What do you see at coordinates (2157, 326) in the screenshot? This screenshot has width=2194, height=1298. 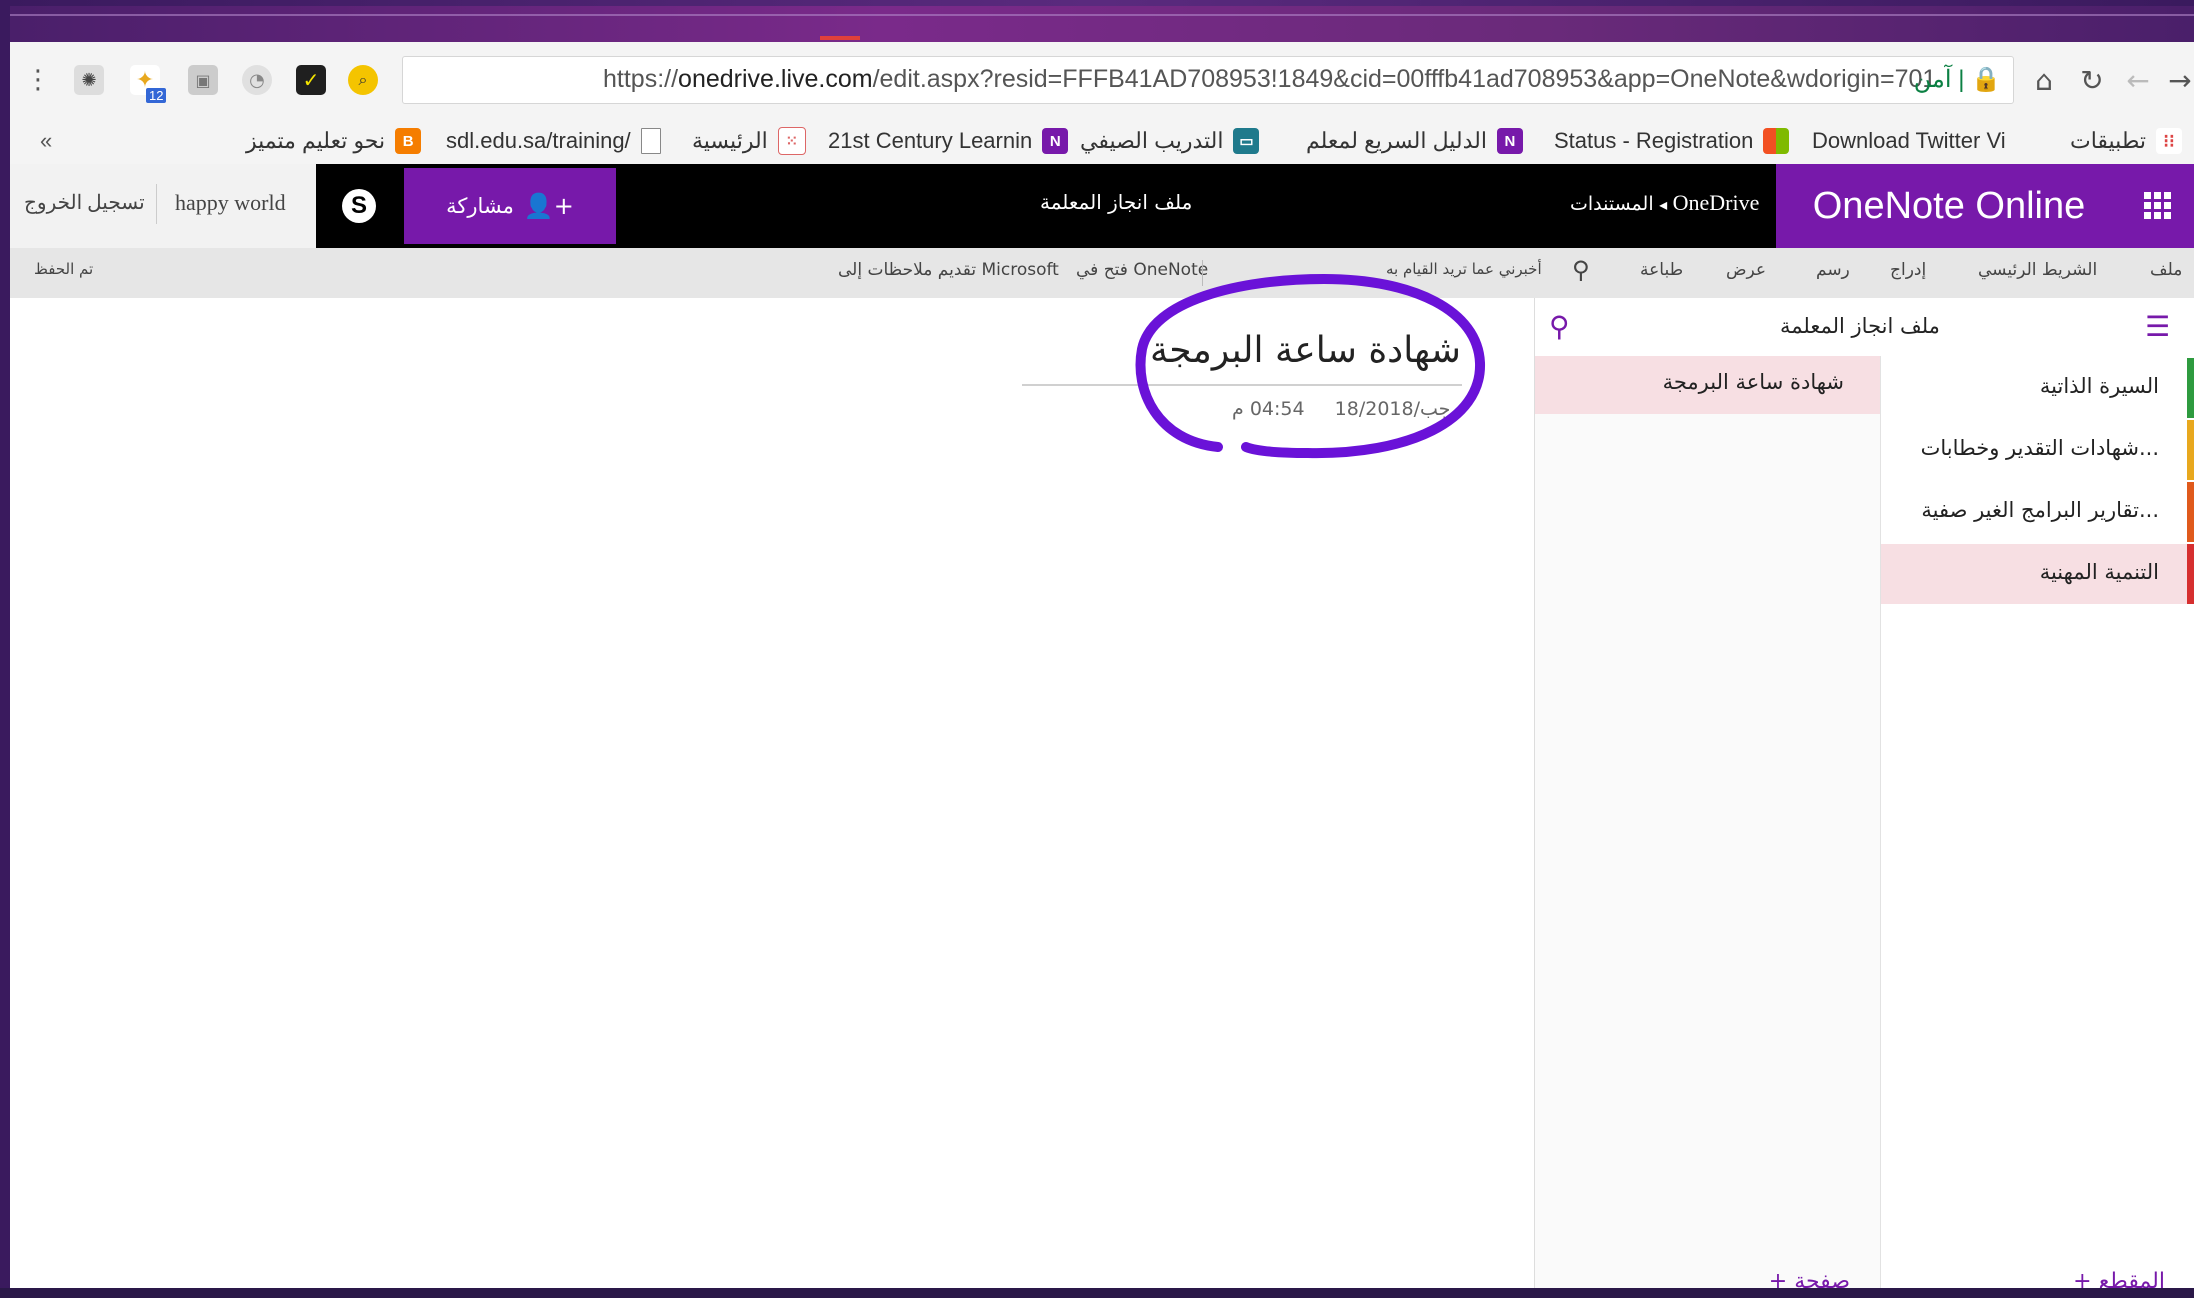 I see `hamburger-menu-icon: ☰` at bounding box center [2157, 326].